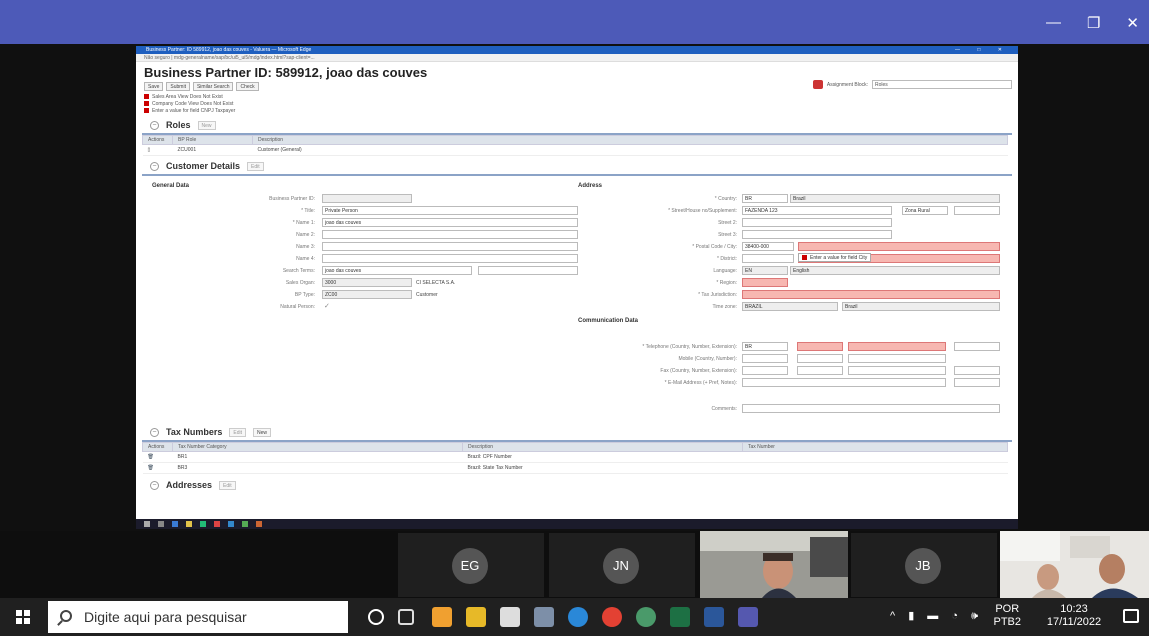 The height and width of the screenshot is (636, 1149). What do you see at coordinates (924, 565) in the screenshot?
I see `participant-tile: JB` at bounding box center [924, 565].